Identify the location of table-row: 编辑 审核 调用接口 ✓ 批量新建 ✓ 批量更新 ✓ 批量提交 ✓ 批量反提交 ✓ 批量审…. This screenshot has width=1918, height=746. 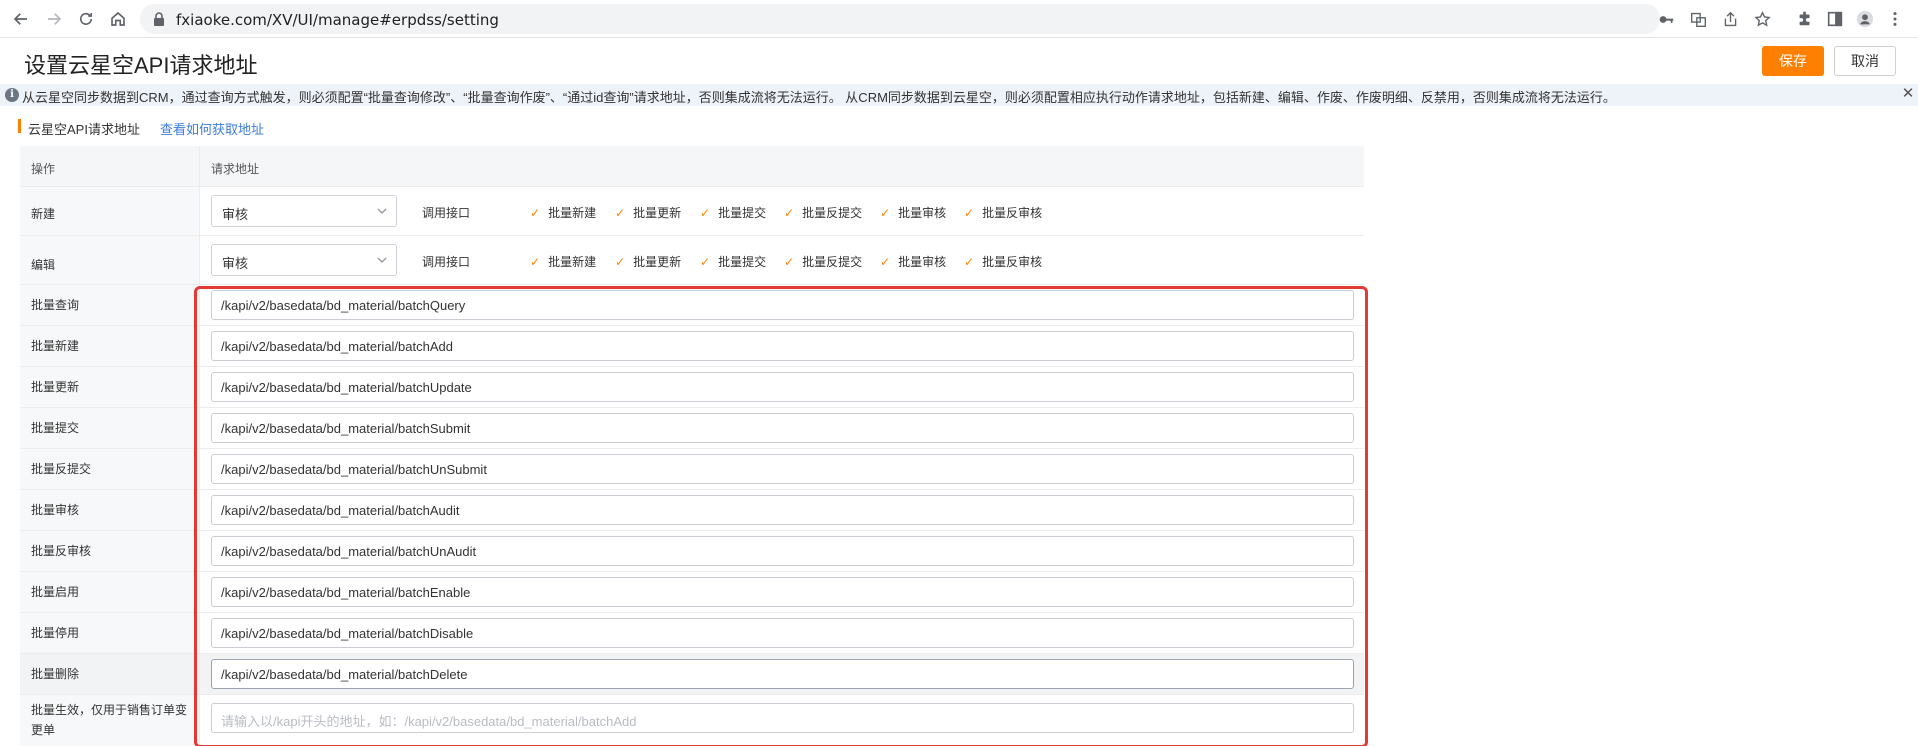
(692, 260).